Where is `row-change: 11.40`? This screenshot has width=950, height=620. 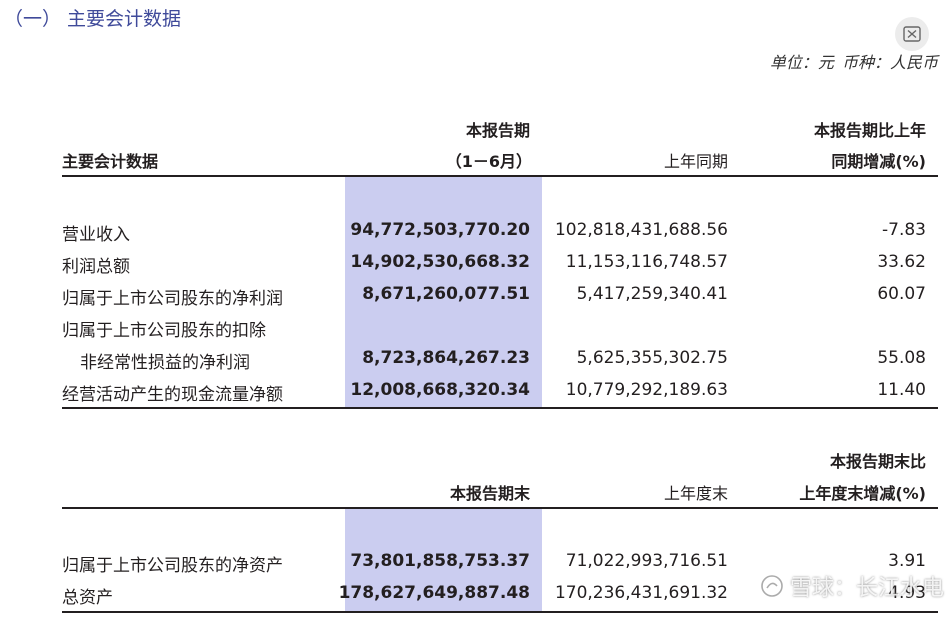 row-change: 11.40 is located at coordinates (901, 390).